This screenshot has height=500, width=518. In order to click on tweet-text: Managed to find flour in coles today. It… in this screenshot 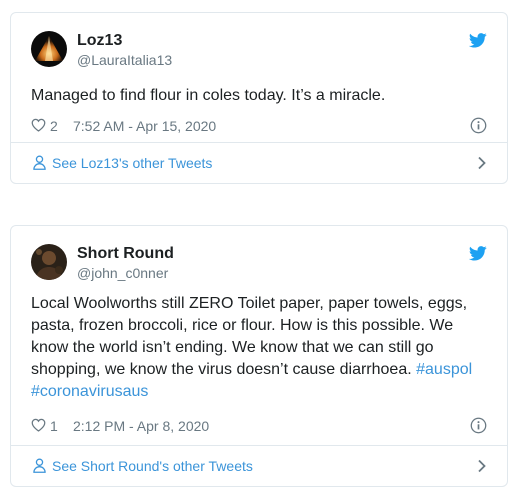, I will do `click(208, 95)`.